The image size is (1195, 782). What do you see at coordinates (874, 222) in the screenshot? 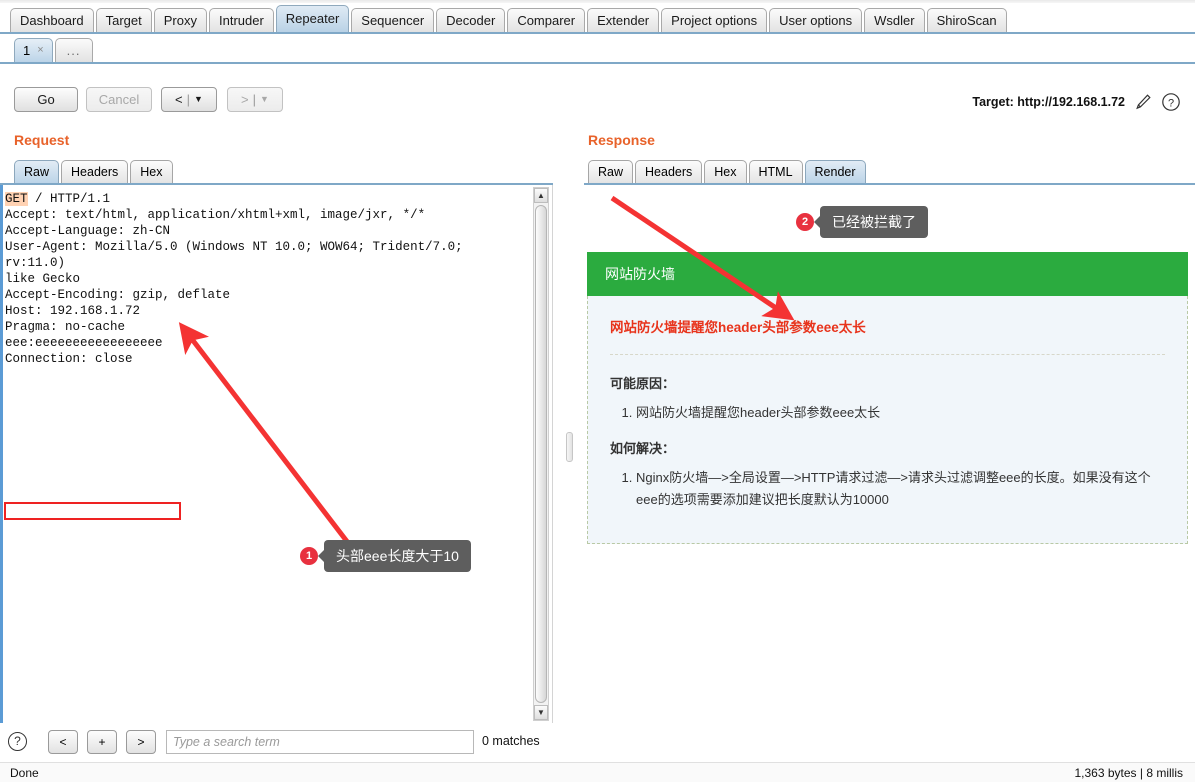
I see `callout-2-text: 已经被拦截了` at bounding box center [874, 222].